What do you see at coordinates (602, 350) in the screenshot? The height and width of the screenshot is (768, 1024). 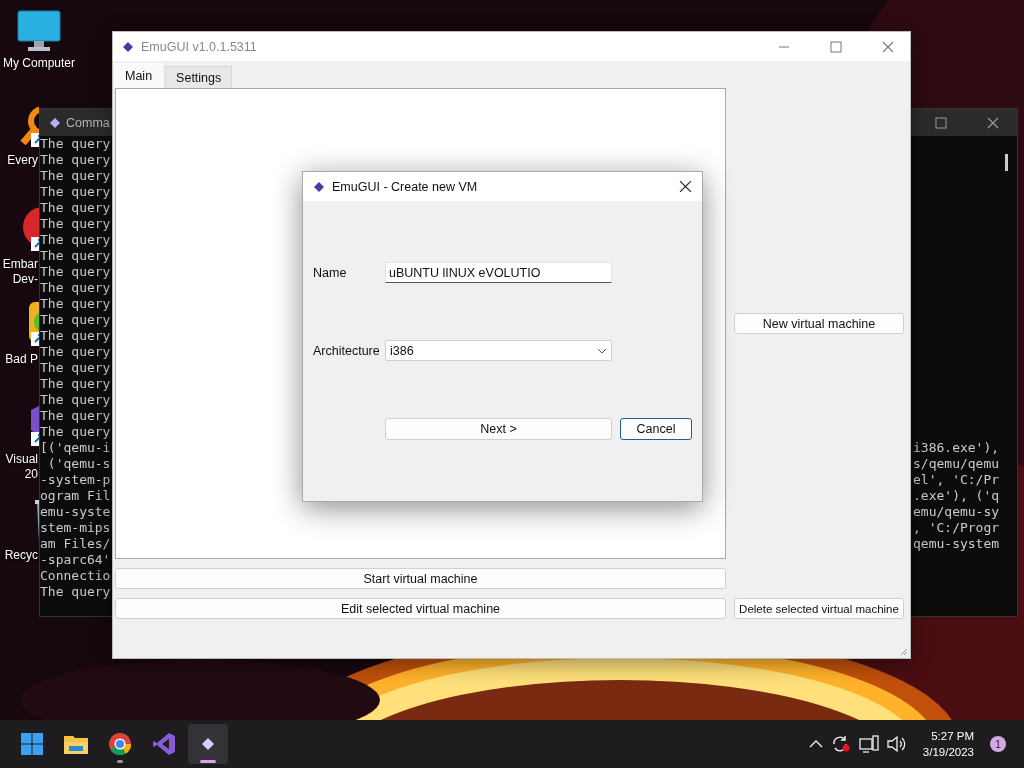 I see `chevron-down-icon` at bounding box center [602, 350].